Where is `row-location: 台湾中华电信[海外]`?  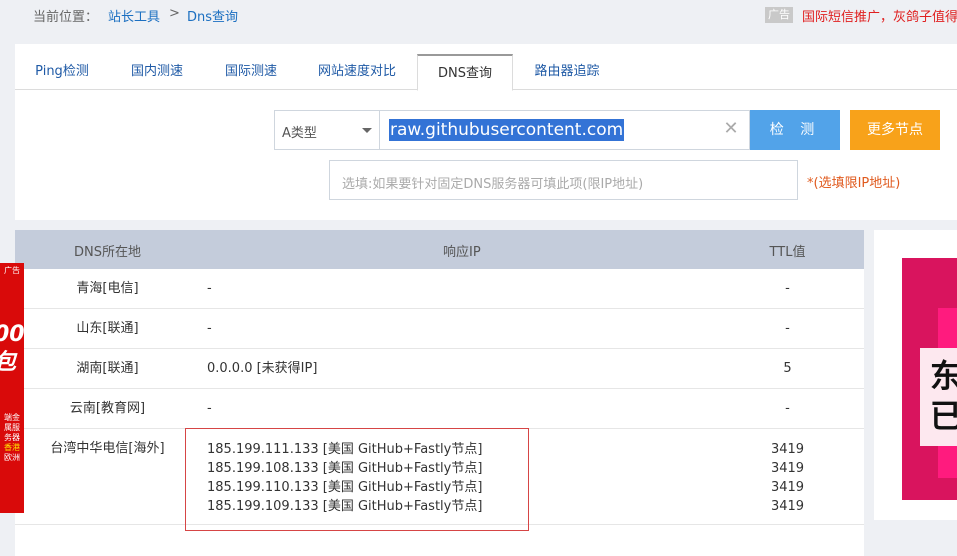
row-location: 台湾中华电信[海外] is located at coordinates (107, 448).